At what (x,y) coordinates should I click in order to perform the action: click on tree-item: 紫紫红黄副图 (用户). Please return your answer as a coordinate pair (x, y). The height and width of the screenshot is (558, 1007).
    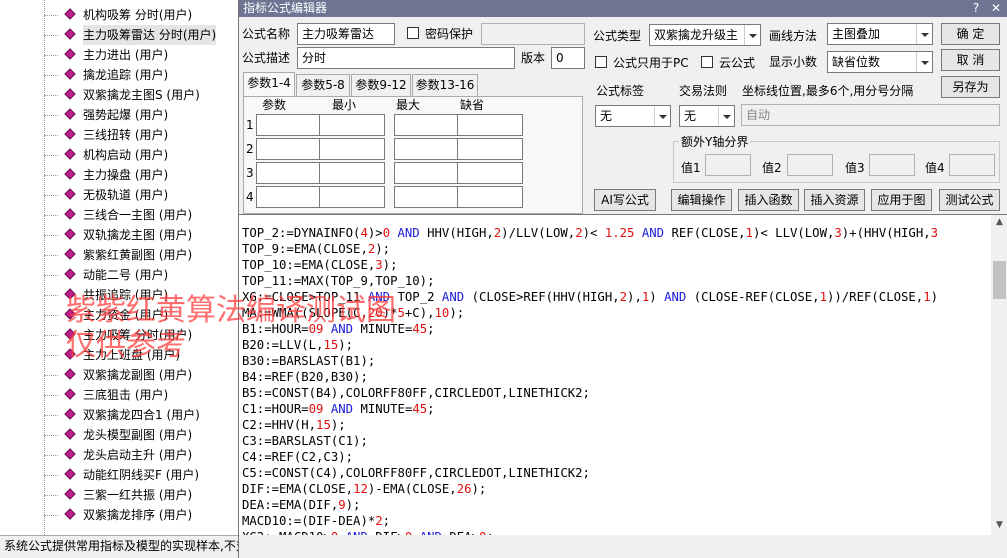
    Looking at the image, I should click on (141, 255).